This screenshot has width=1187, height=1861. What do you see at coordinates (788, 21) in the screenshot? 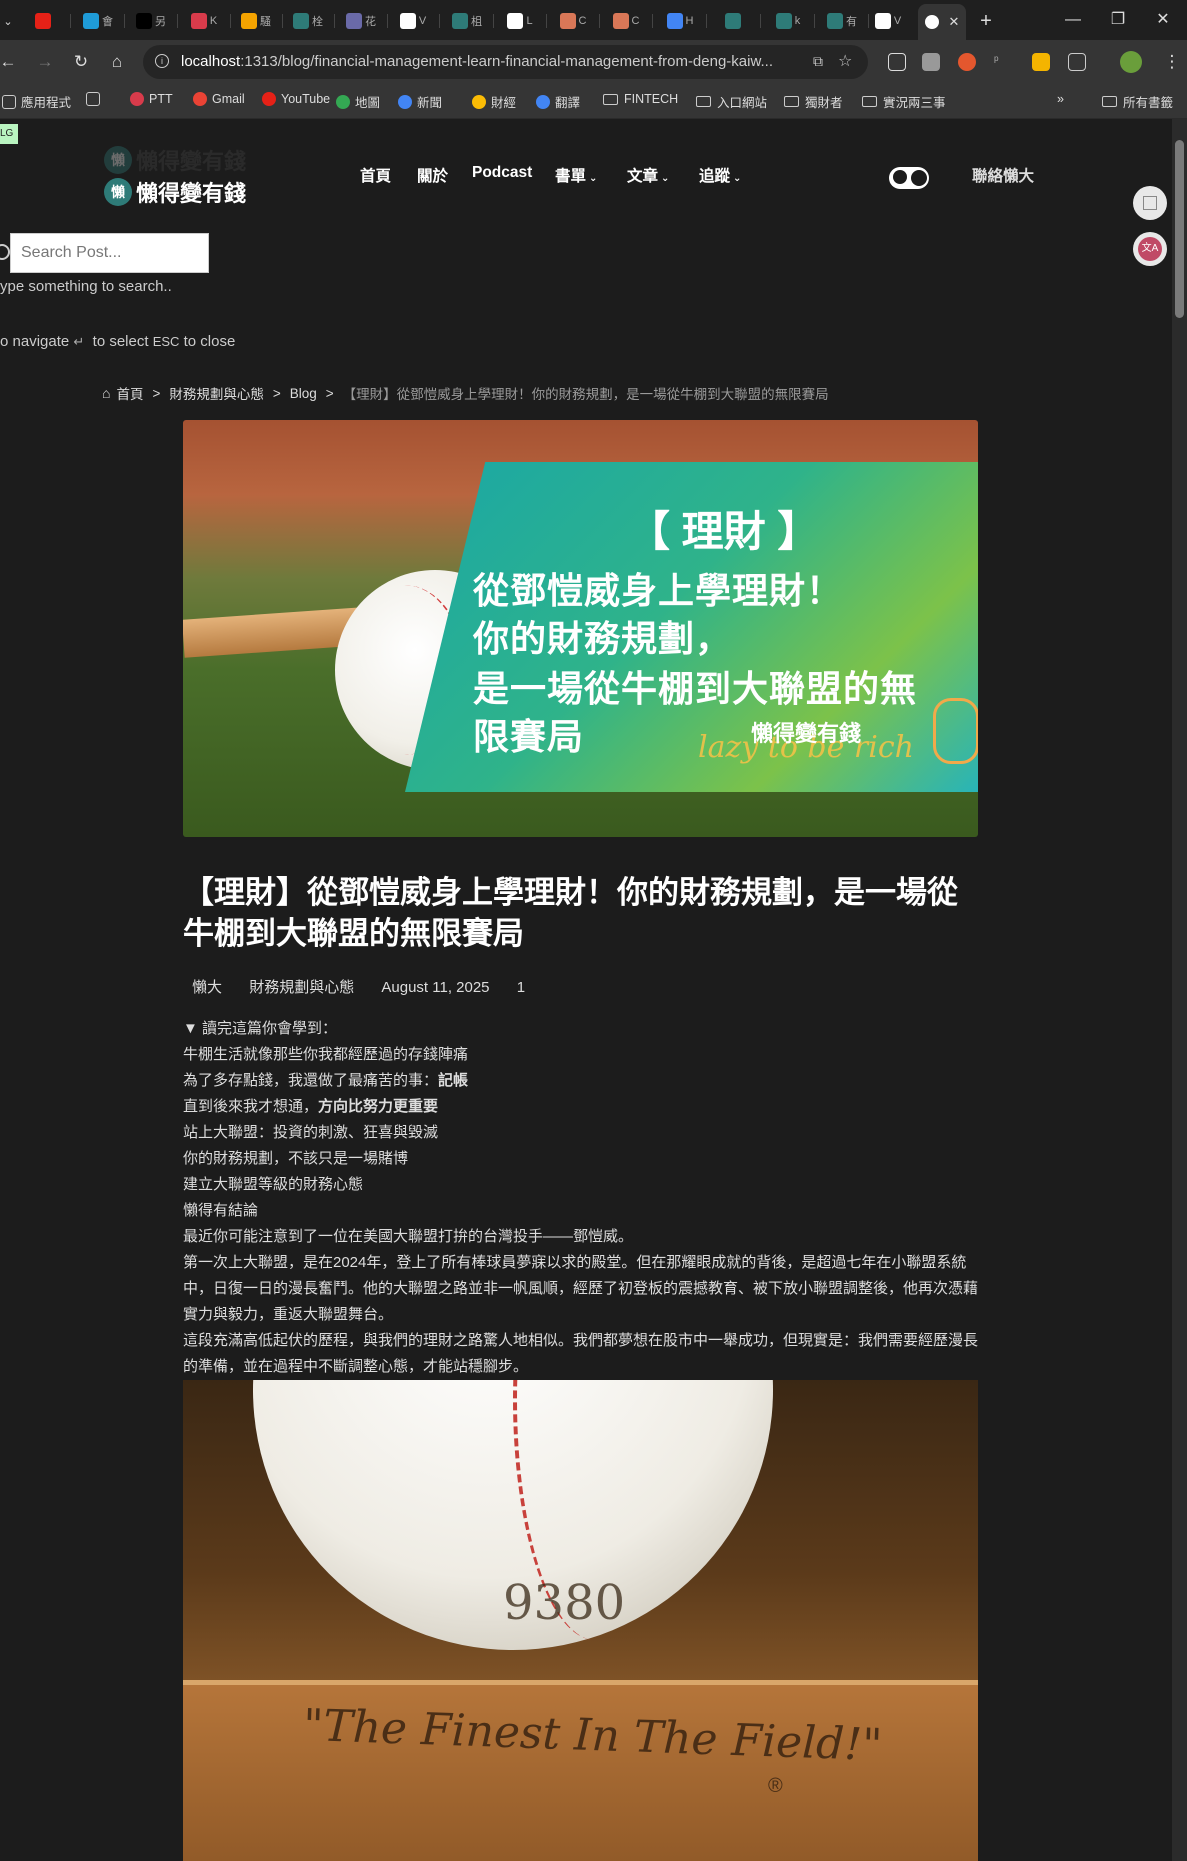
I see `browser-tab: k` at bounding box center [788, 21].